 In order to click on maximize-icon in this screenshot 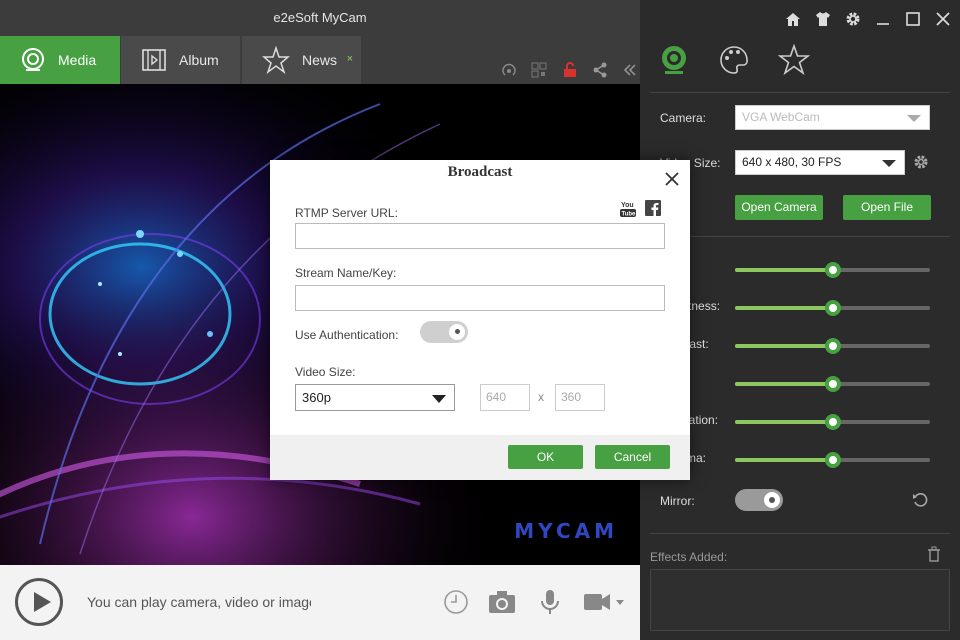, I will do `click(913, 19)`.